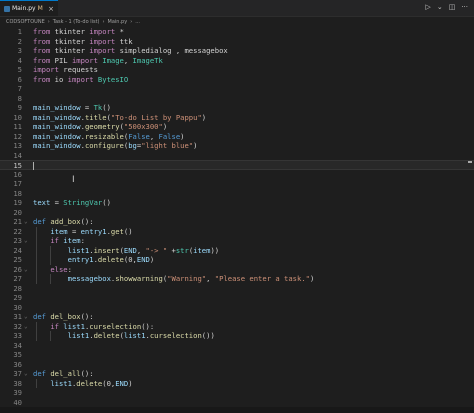 This screenshot has width=474, height=413. I want to click on breadcrumb-item-folder: Task - 1 (To-do list), so click(76, 22).